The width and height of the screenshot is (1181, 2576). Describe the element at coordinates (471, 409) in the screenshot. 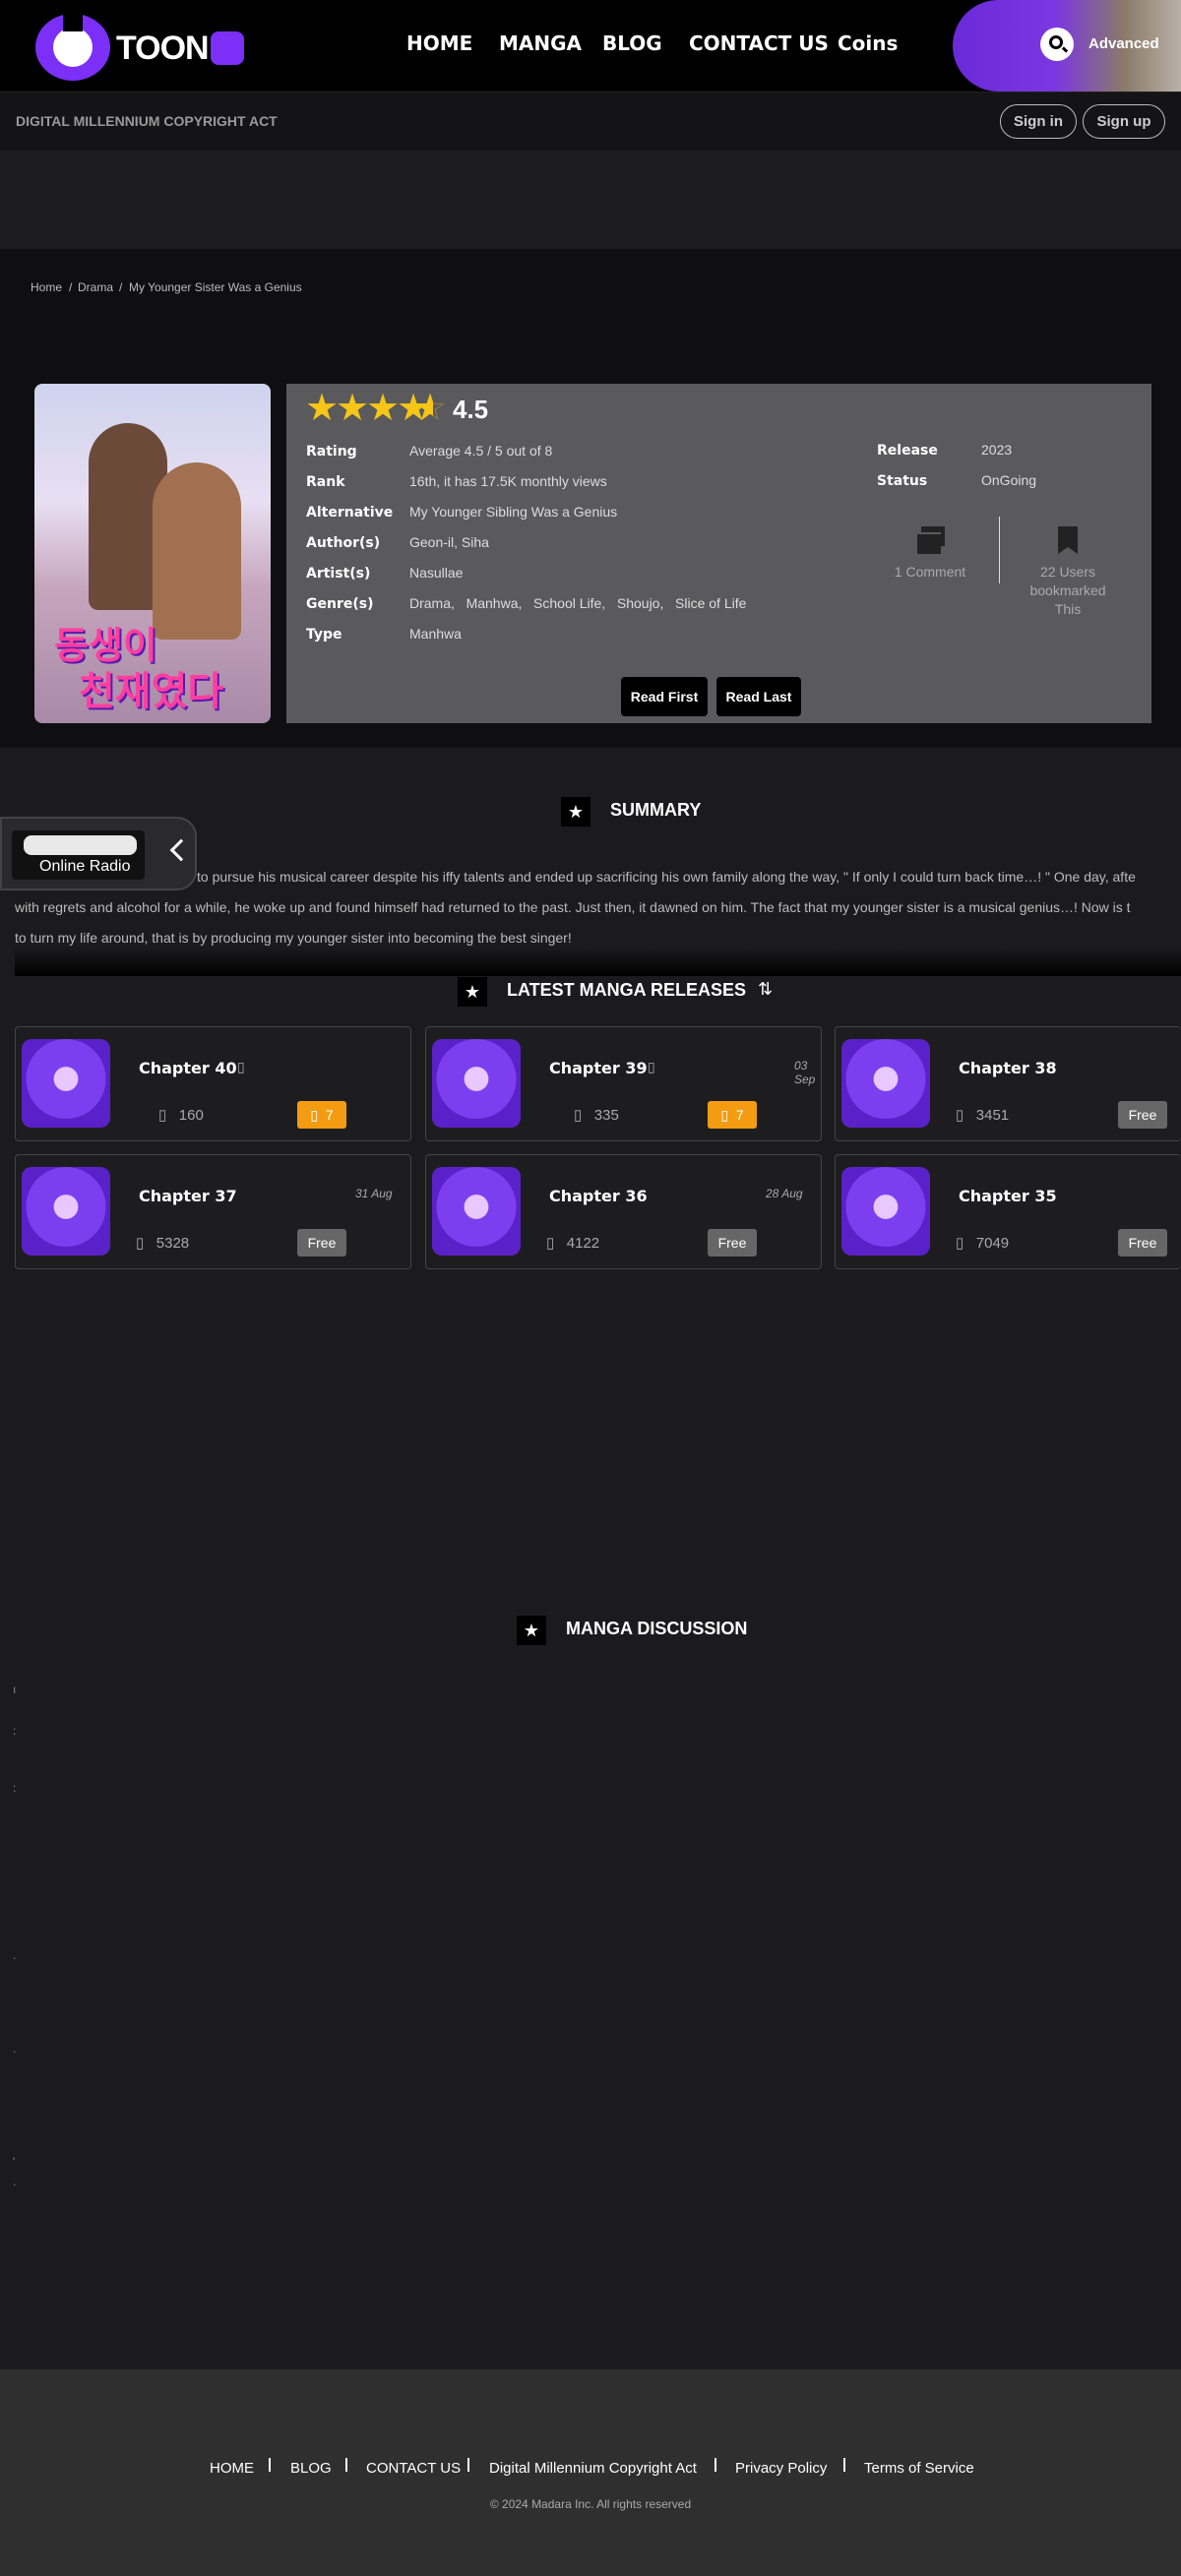

I see `rating-score: 4.5` at that location.